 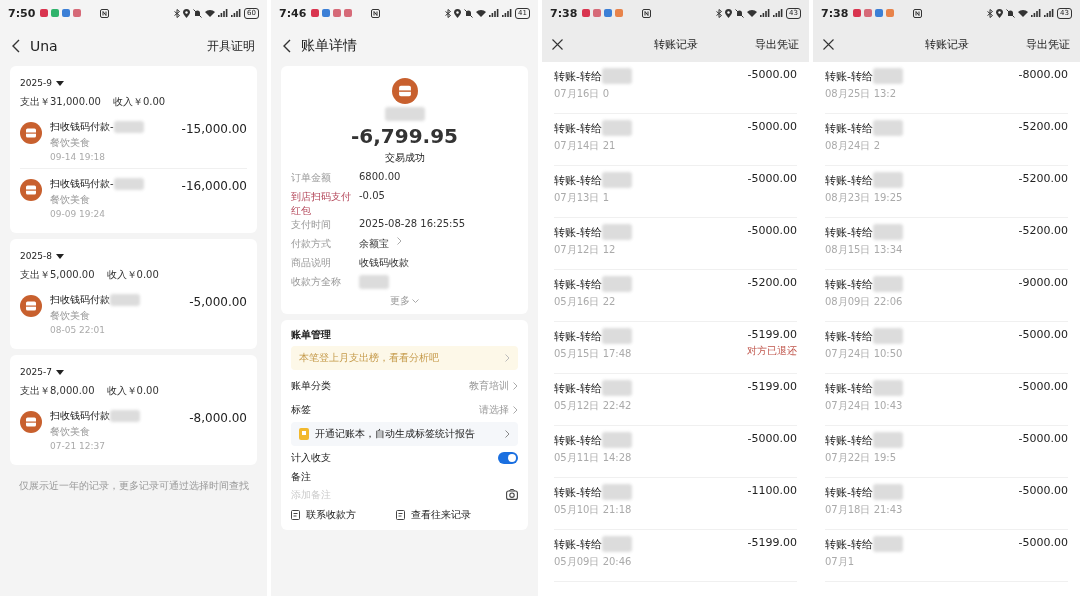 What do you see at coordinates (675, 556) in the screenshot?
I see `transfer-row: 转账-转给 05月09日 20:46 -5199.00` at bounding box center [675, 556].